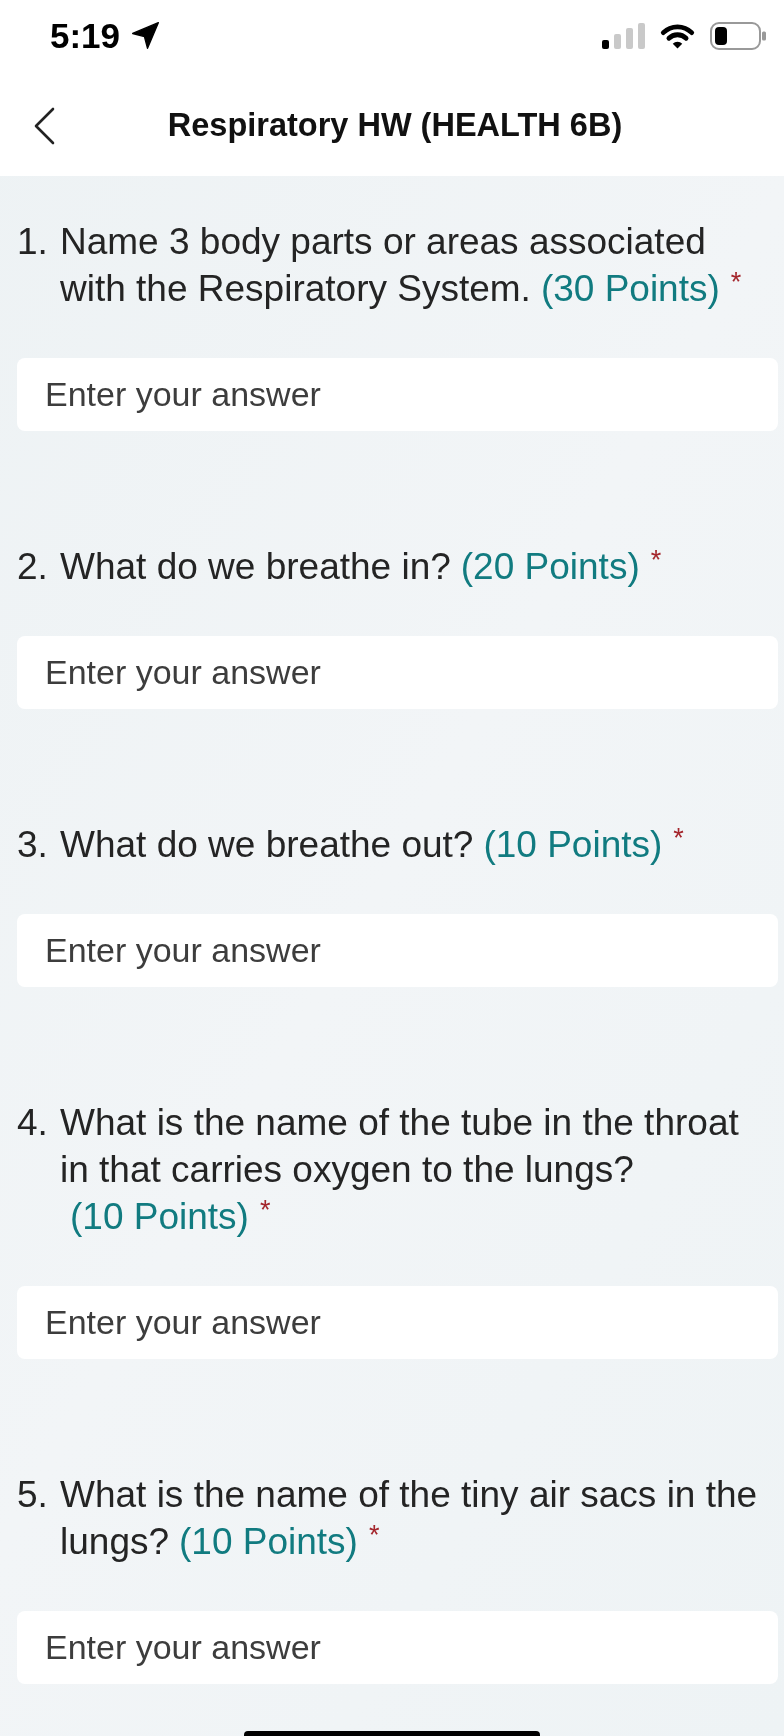  I want to click on question-number: 1., so click(33, 242).